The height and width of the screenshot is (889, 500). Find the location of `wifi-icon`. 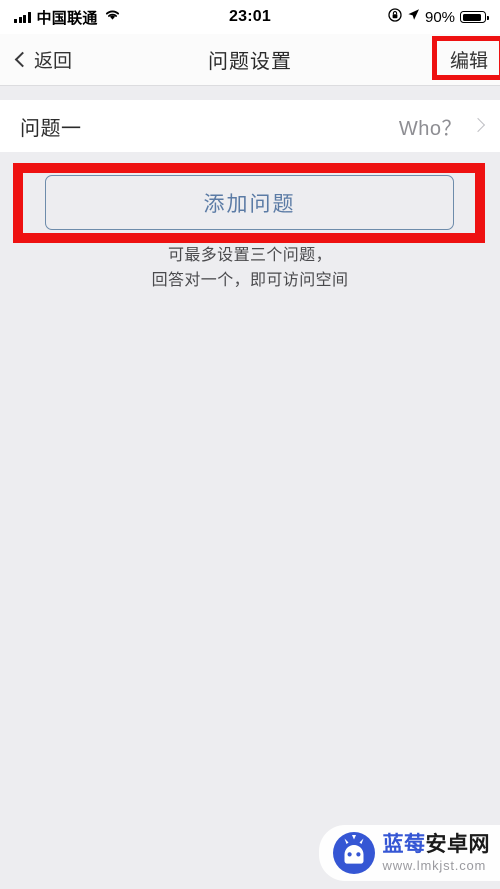

wifi-icon is located at coordinates (112, 17).